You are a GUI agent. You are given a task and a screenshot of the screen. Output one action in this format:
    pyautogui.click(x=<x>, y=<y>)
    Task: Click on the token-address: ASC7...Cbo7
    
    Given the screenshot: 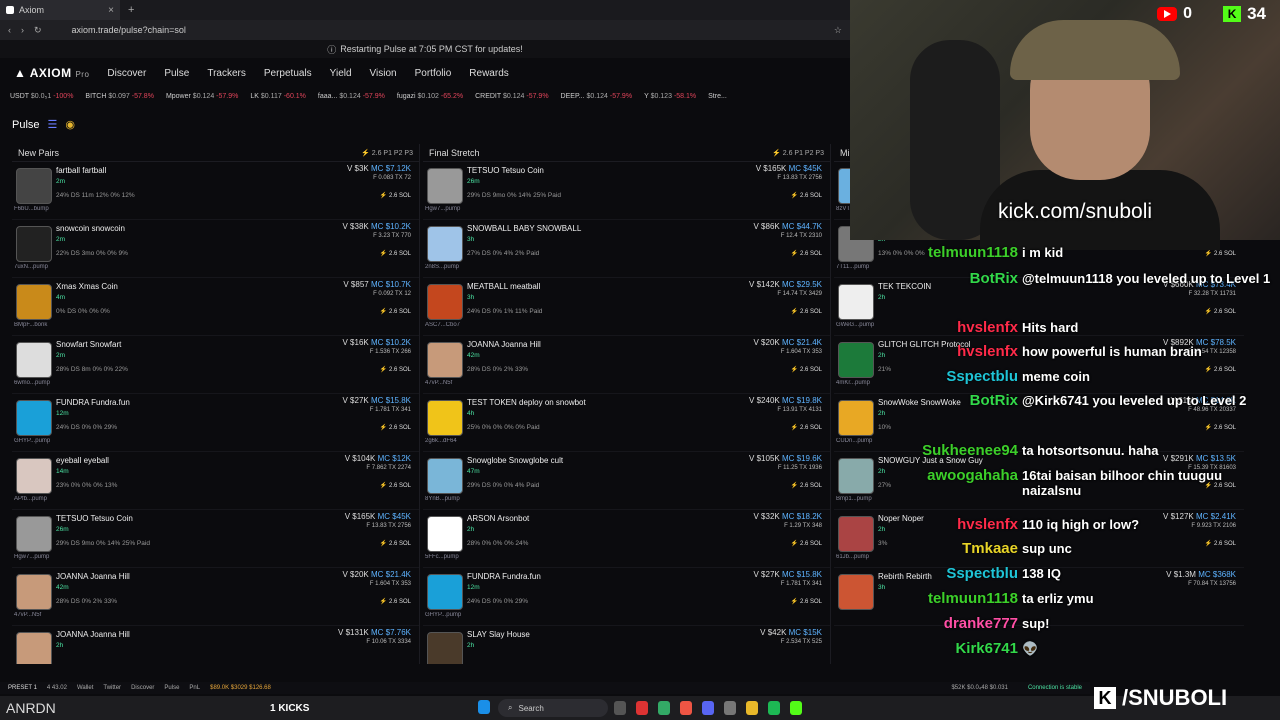 What is the action you would take?
    pyautogui.click(x=446, y=325)
    